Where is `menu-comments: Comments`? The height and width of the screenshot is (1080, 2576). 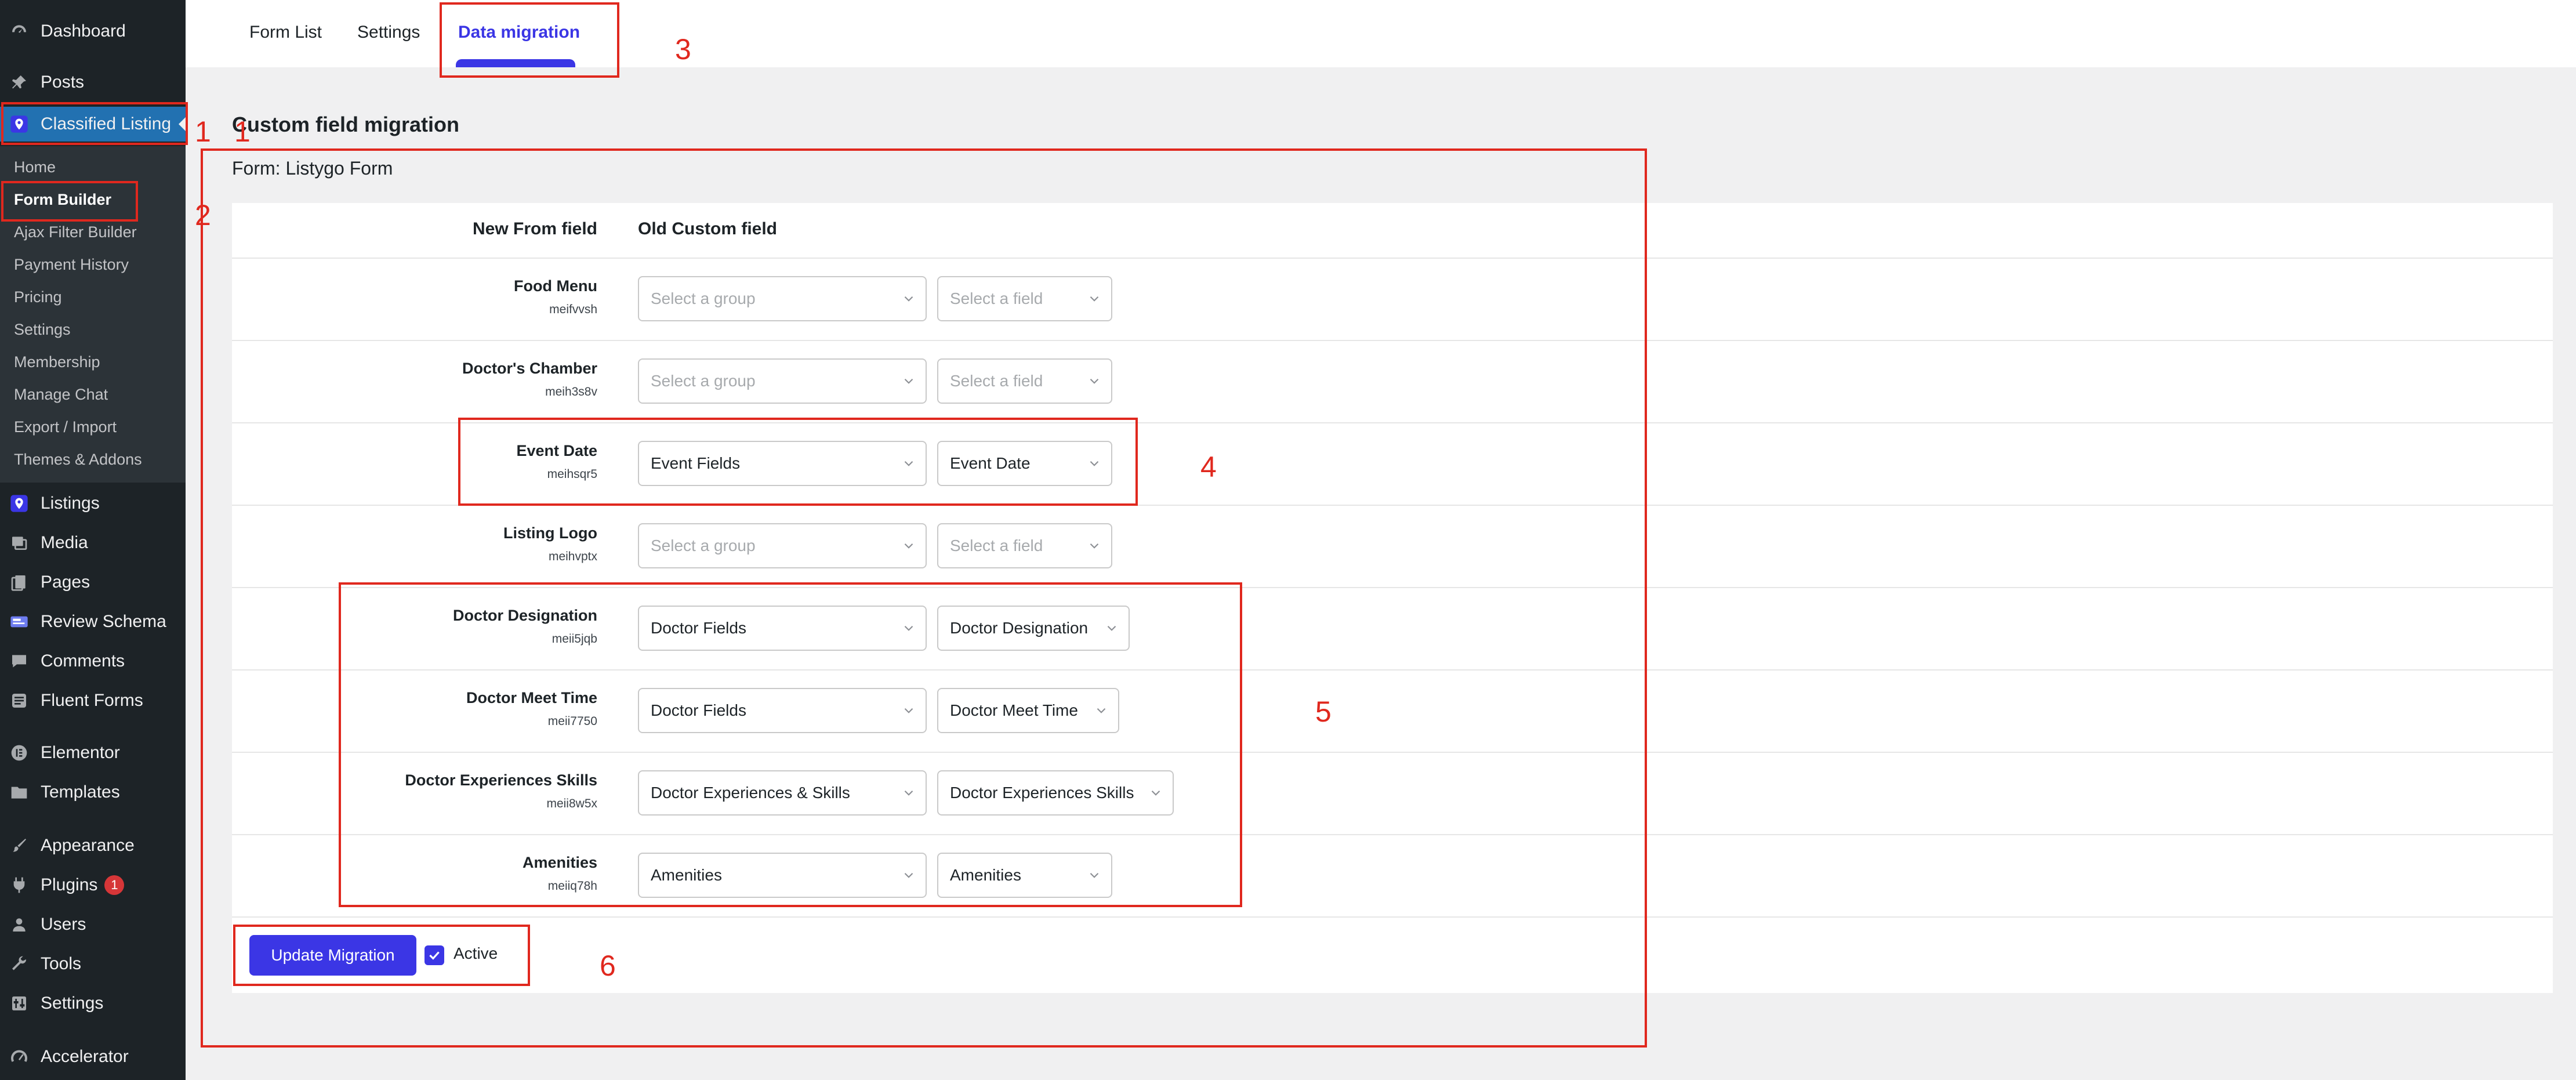
menu-comments: Comments is located at coordinates (93, 661).